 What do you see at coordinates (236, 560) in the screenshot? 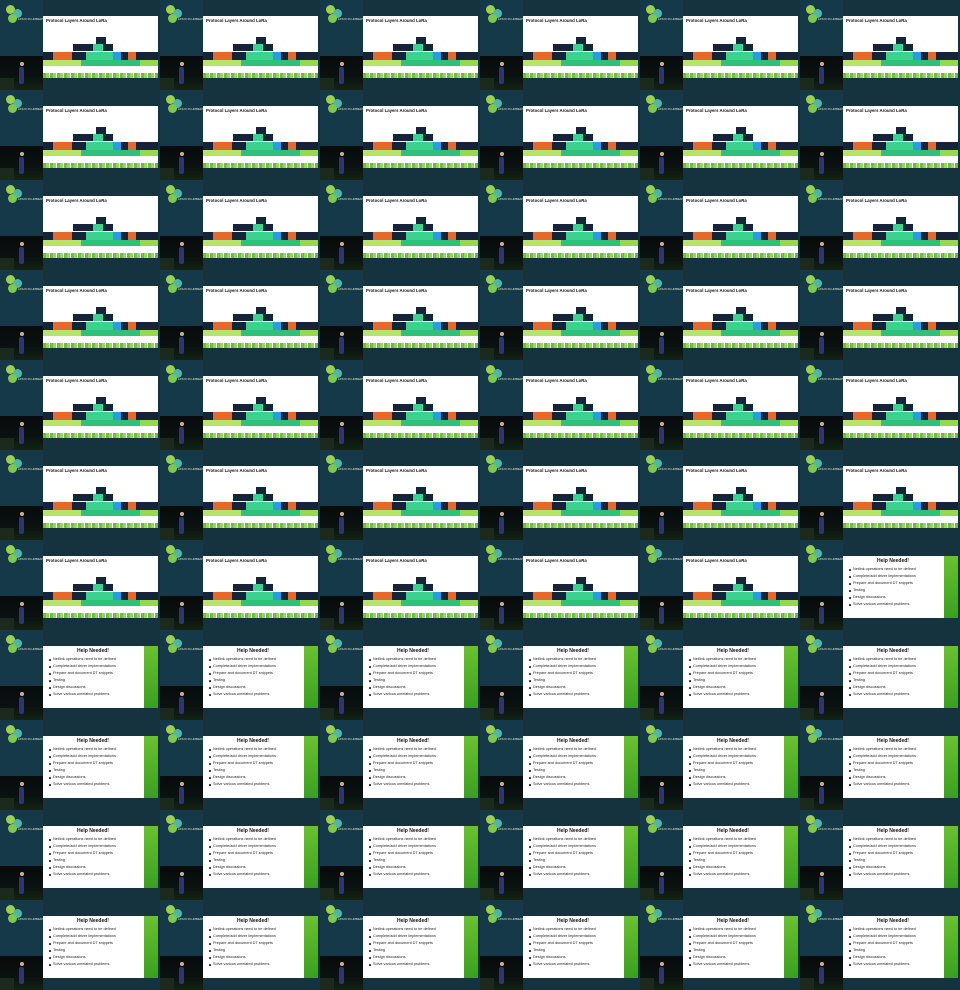
I see `slide-title: Protocol Layers Around LoRa` at bounding box center [236, 560].